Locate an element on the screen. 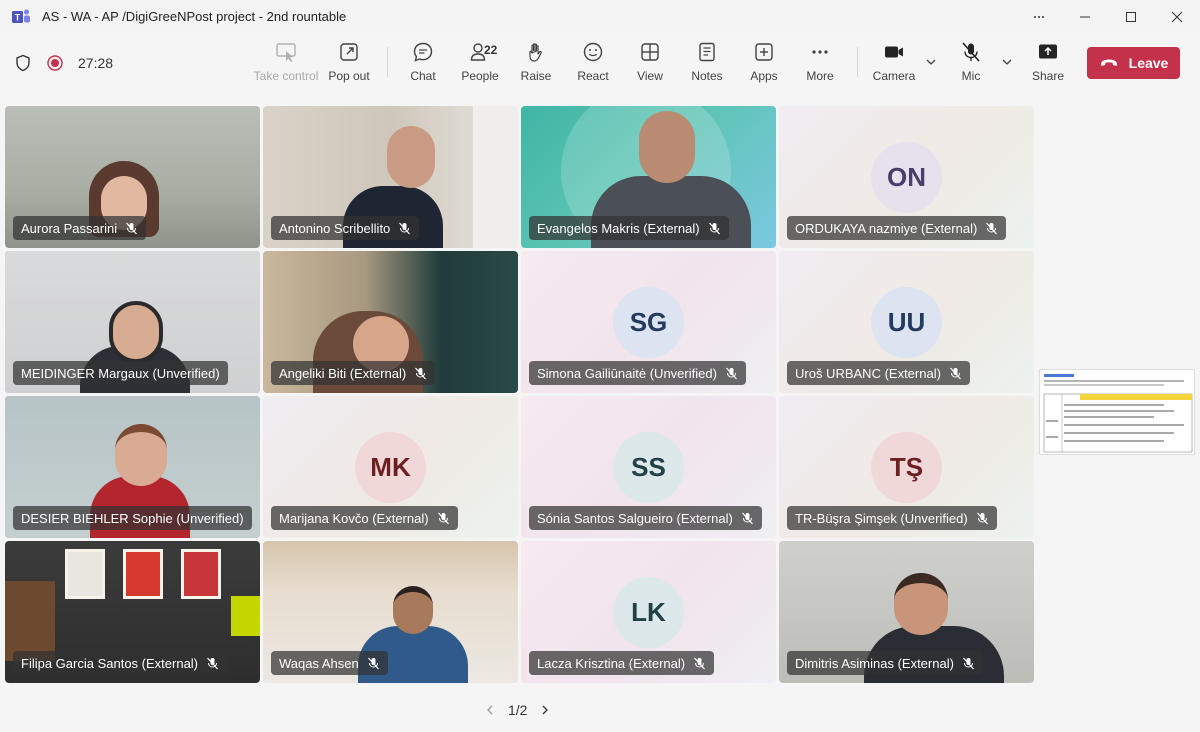 The image size is (1200, 732). camera-label: Camera is located at coordinates (894, 76).